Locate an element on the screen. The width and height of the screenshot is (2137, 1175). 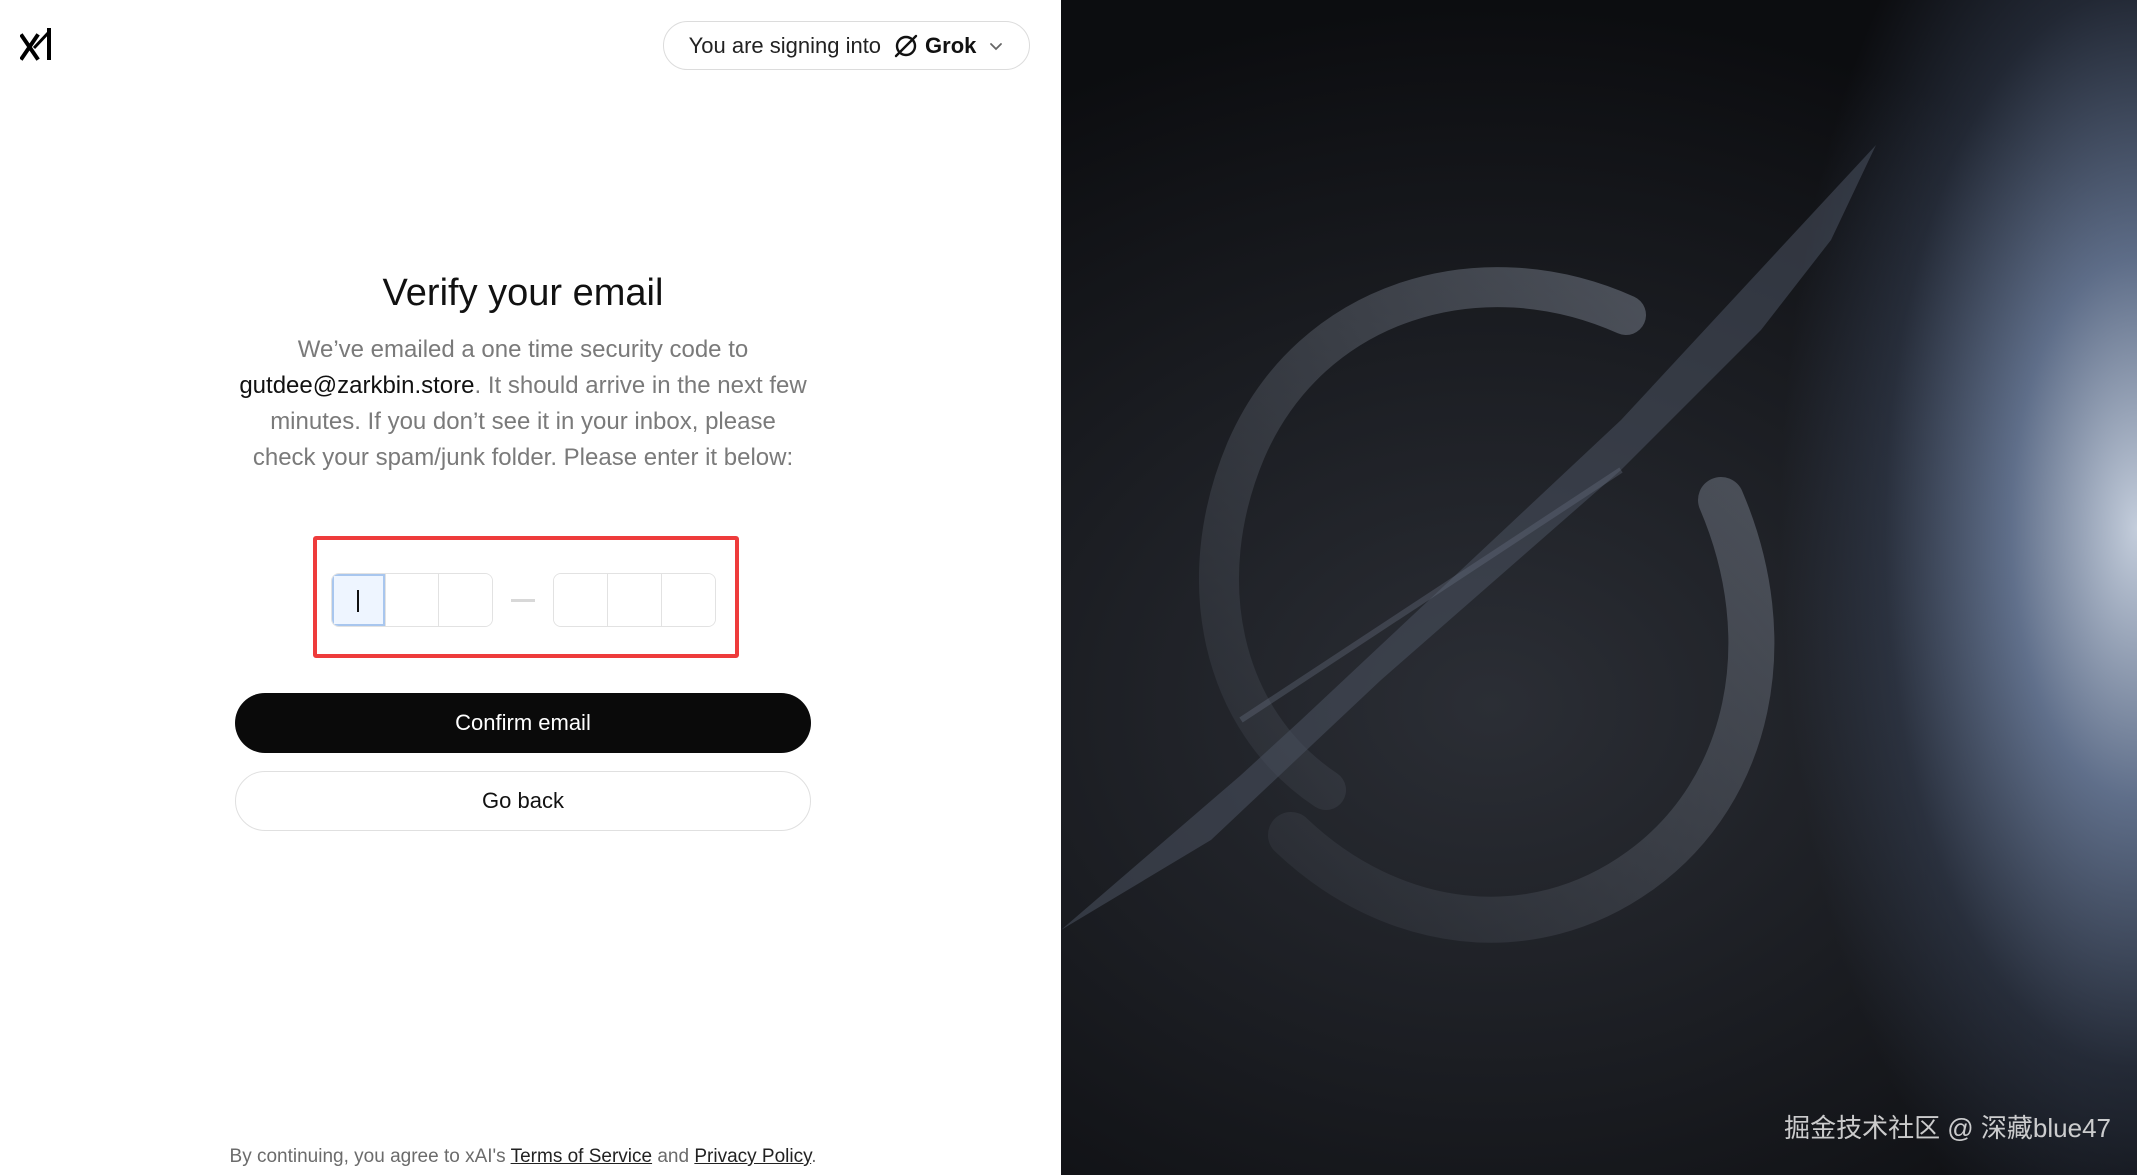
otp-group-second is located at coordinates (634, 600).